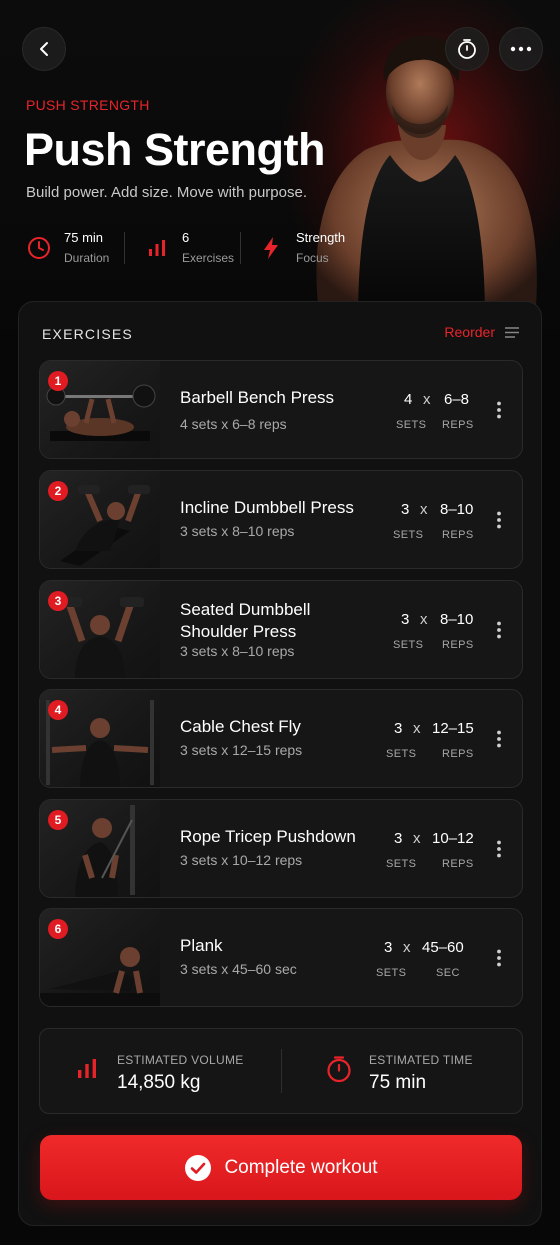 This screenshot has height=1245, width=560. I want to click on reps-value: 12–15, so click(453, 728).